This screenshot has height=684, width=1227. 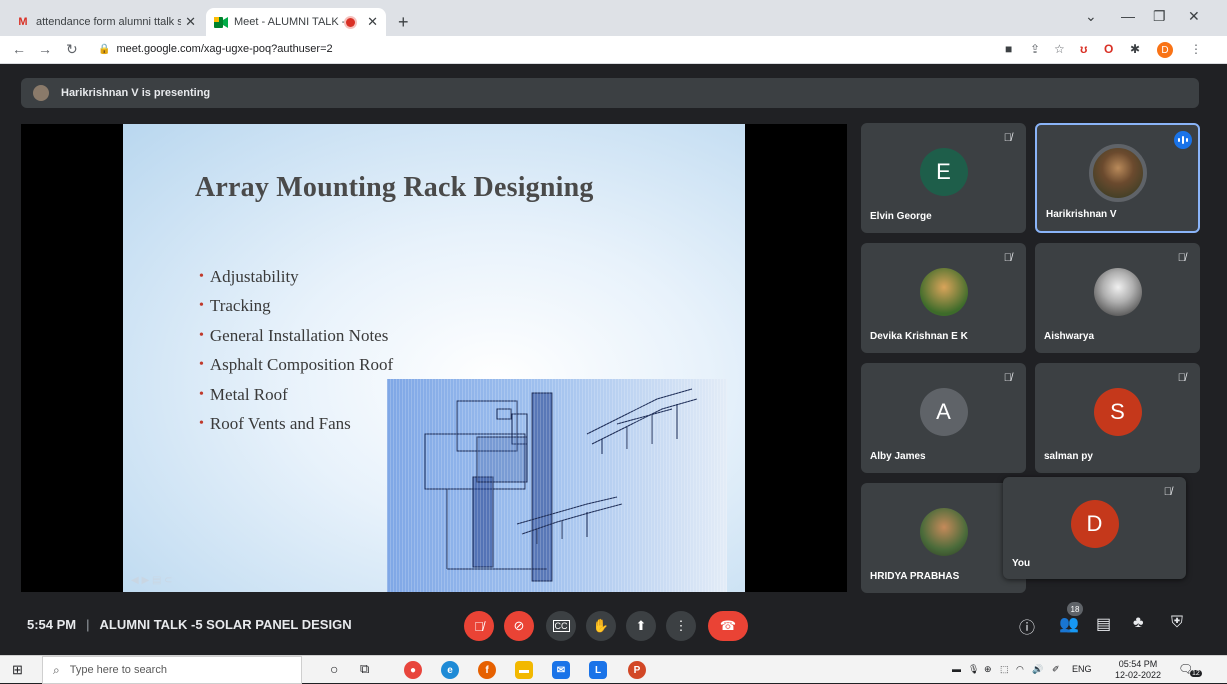 I want to click on participant-tile: 🎙̸ E Elvin George, so click(x=943, y=178).